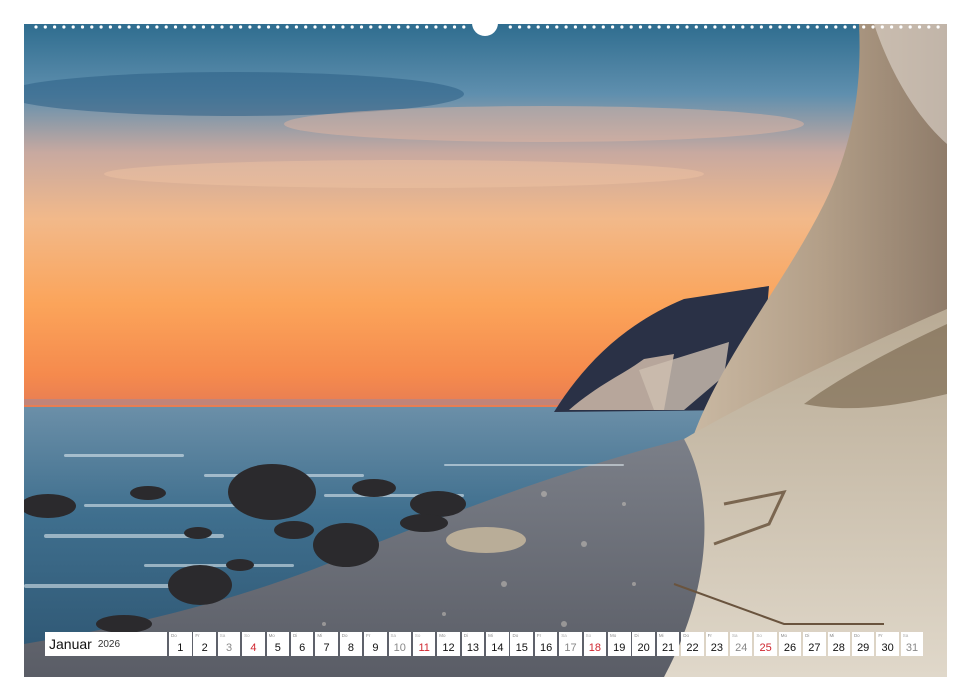 This screenshot has height=700, width=971. I want to click on day-cell: Sa 3, so click(229, 644).